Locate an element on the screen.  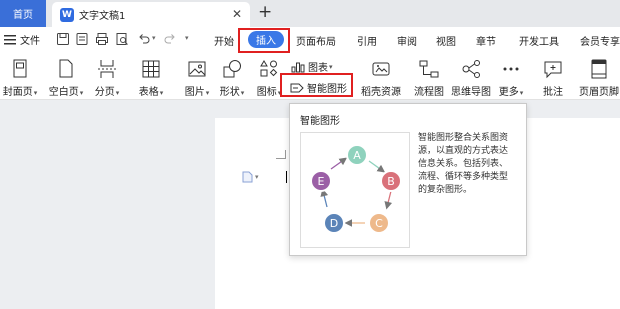
tab-references: 引用 is located at coordinates (367, 40).